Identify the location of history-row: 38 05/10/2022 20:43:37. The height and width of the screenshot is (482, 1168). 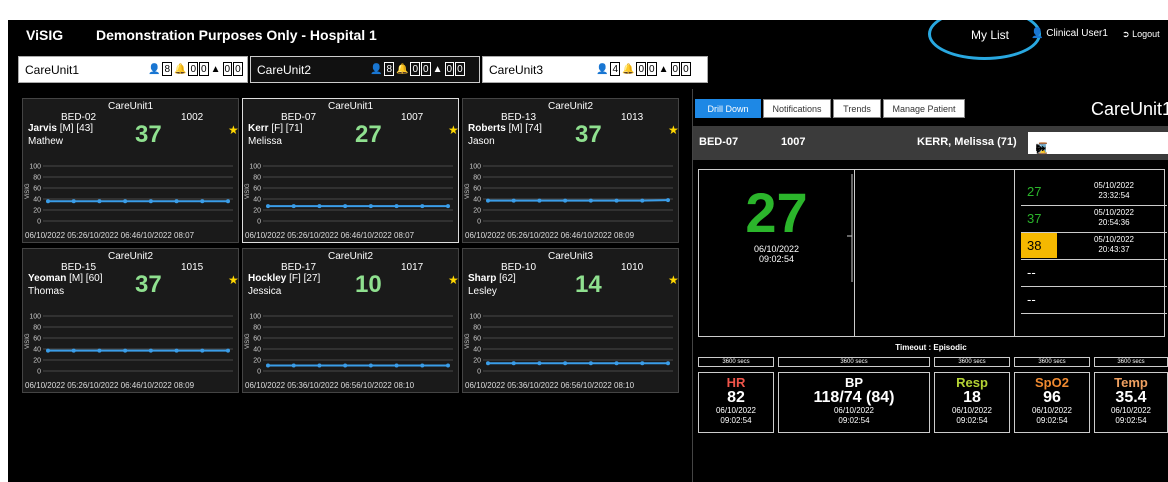
(1094, 246).